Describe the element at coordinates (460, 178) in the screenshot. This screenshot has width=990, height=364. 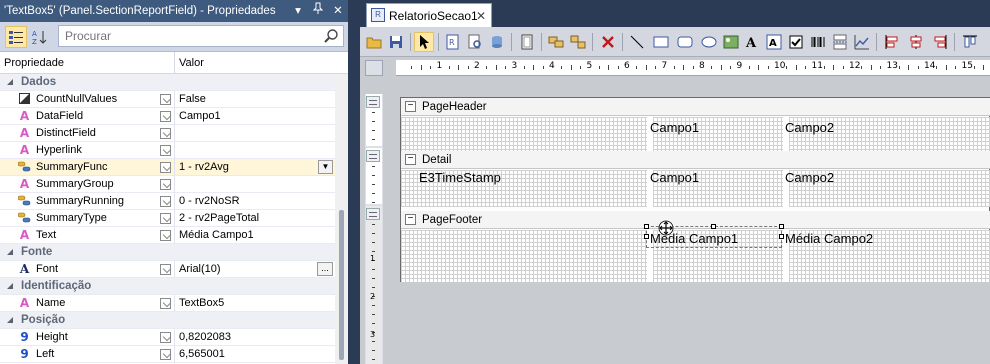
I see `field-e3timestamp: E3TimeStamp` at that location.